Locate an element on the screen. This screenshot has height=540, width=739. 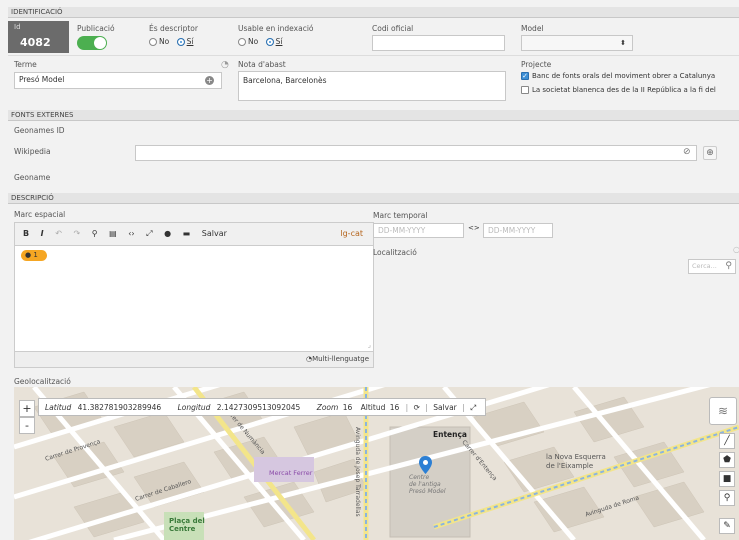
refresh-icon: ⟳ is located at coordinates (417, 407).